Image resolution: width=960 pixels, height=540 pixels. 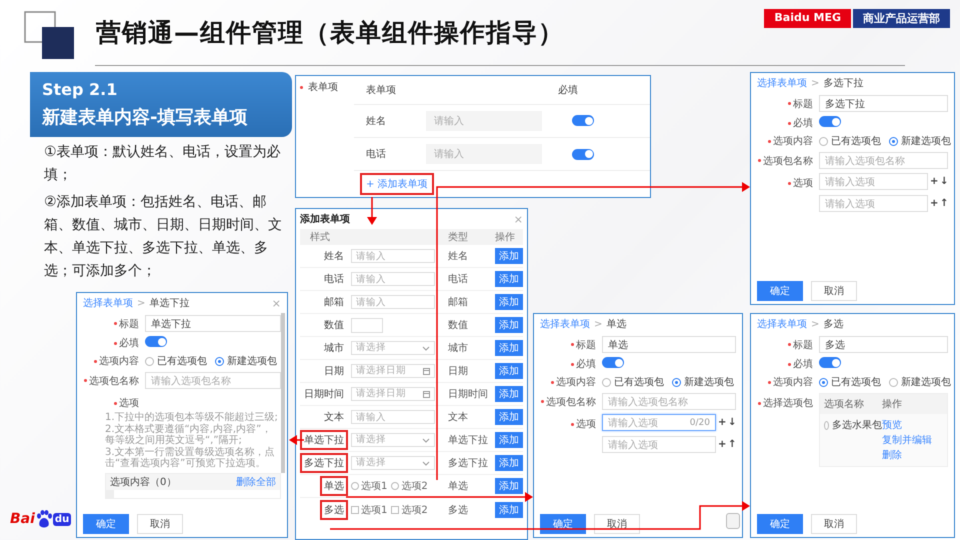 What do you see at coordinates (334, 349) in the screenshot?
I see `row-label: 城市` at bounding box center [334, 349].